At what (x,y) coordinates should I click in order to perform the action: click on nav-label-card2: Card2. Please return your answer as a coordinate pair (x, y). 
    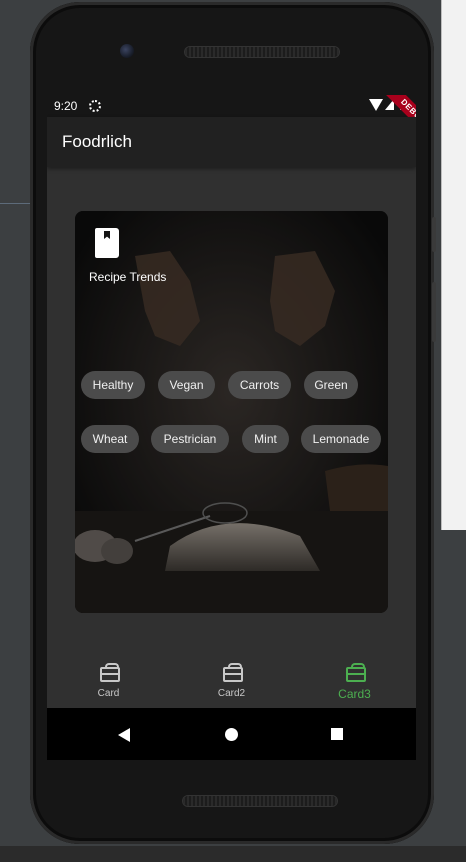
    Looking at the image, I should click on (231, 693).